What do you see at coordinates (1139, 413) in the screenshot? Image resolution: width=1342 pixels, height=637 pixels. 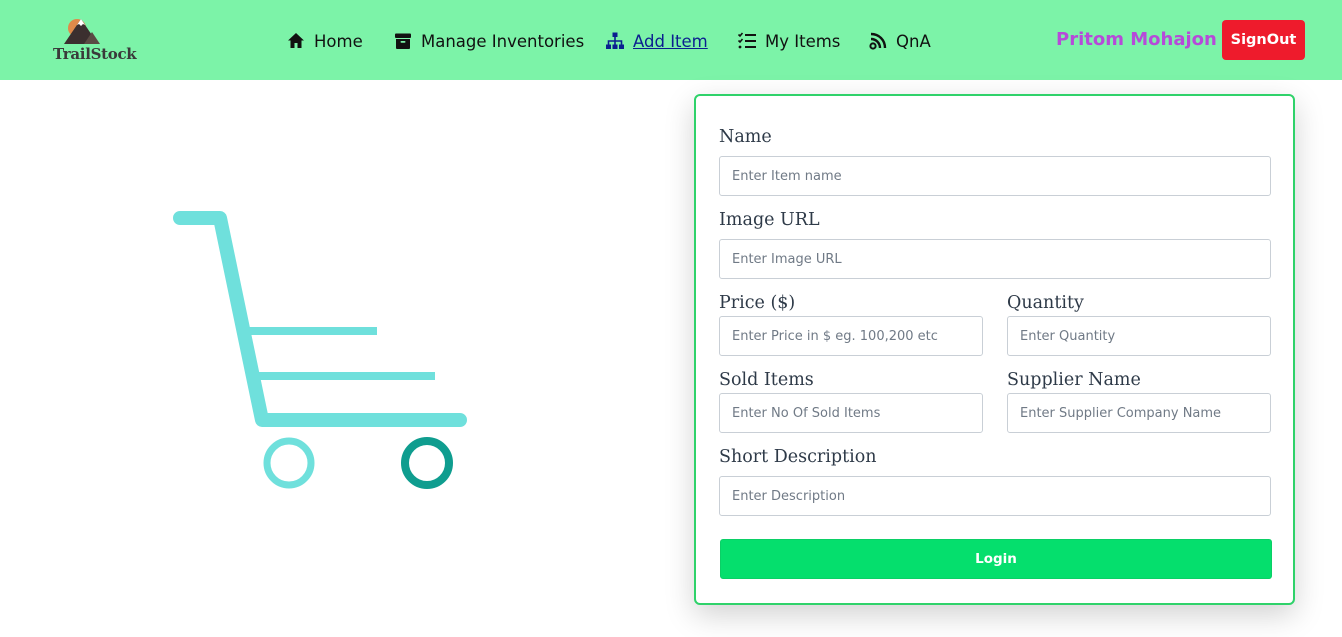 I see `supplier-name-input` at bounding box center [1139, 413].